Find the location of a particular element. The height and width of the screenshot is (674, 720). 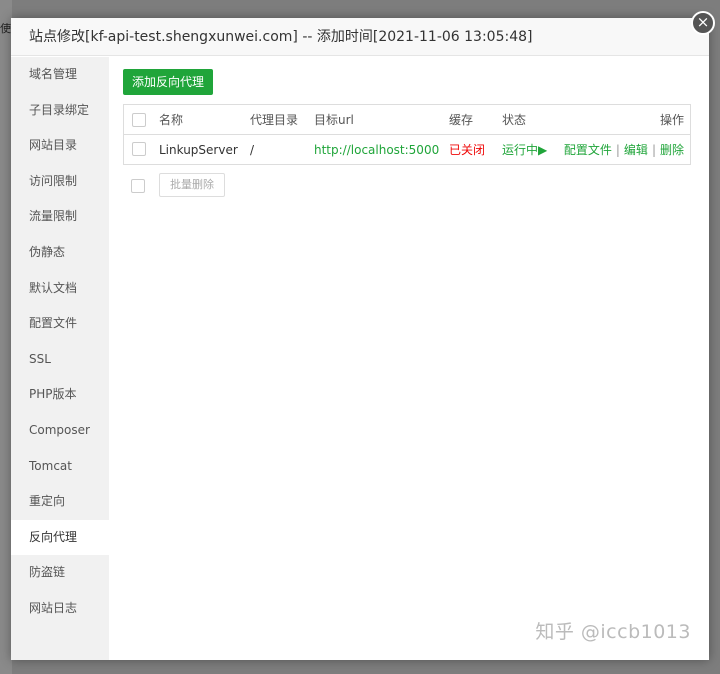

sidebar-item-site-log: 网站日志 is located at coordinates (60, 609).